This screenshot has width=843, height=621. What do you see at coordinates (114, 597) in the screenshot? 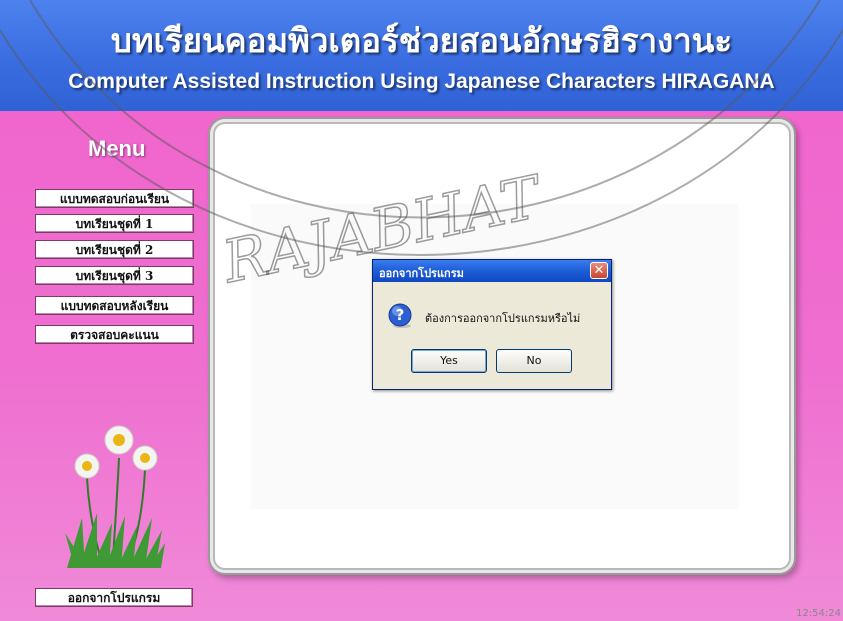
I see `exit-program-button: ออกจากโปรแกรม` at bounding box center [114, 597].